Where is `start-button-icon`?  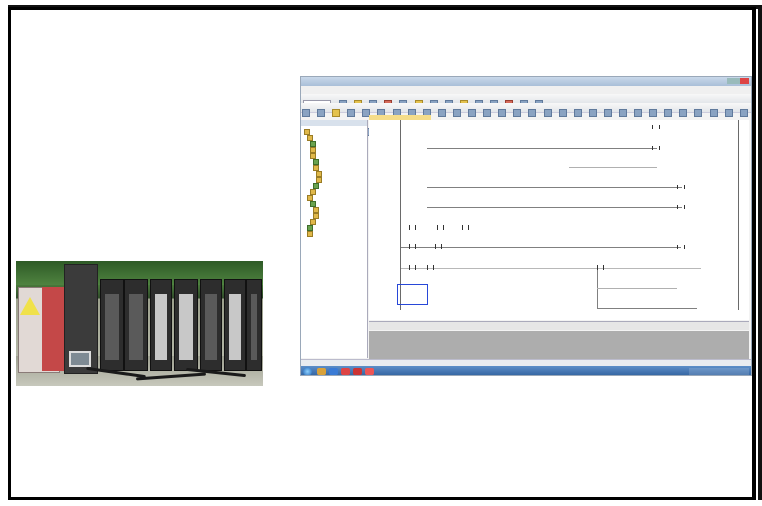
start-button-icon is located at coordinates (307, 371).